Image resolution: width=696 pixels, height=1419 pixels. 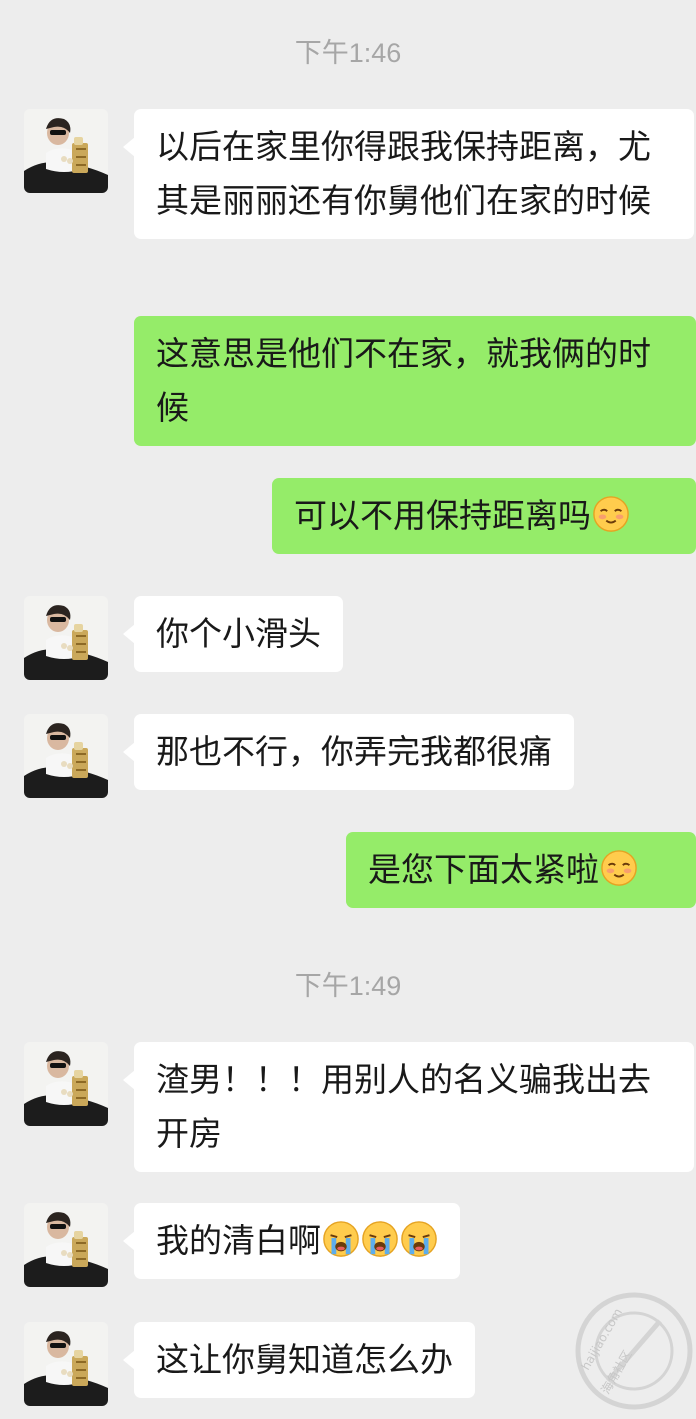 I want to click on outgoing-message-bubble: 可以不用保持距离吗, so click(x=484, y=516).